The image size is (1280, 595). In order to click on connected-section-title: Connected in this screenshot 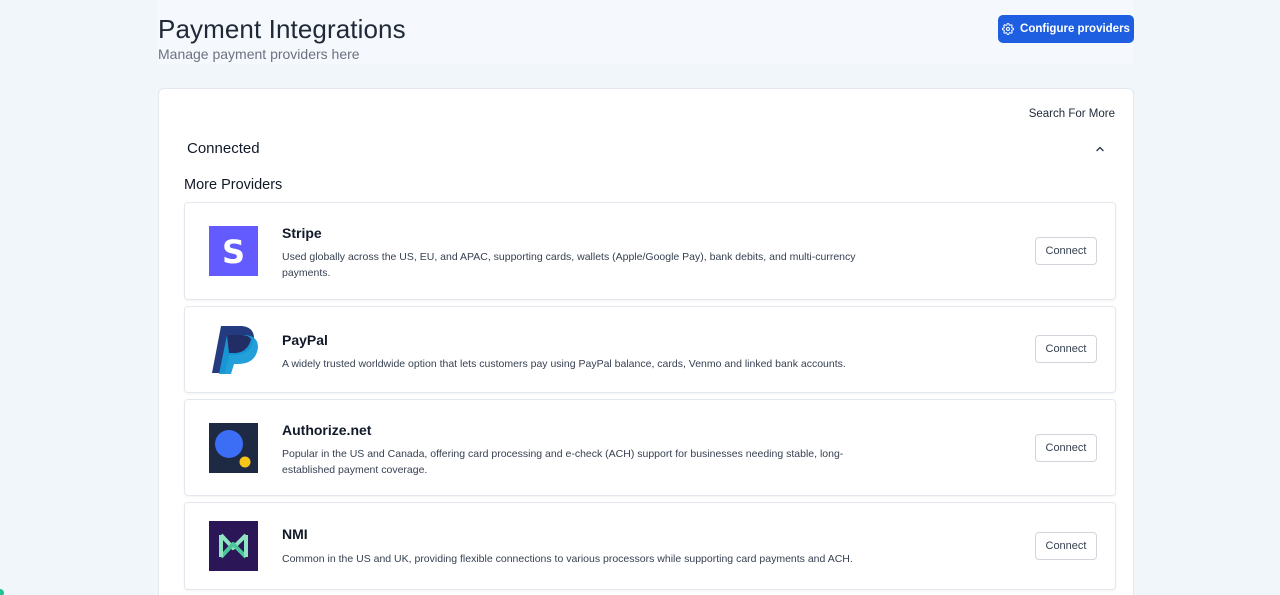, I will do `click(223, 148)`.